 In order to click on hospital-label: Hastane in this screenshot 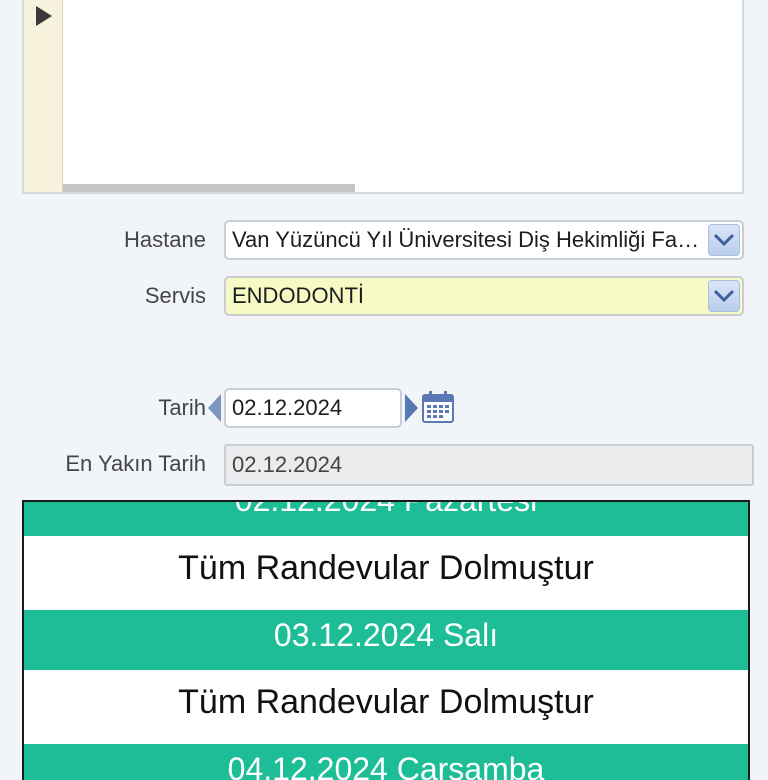, I will do `click(165, 239)`.